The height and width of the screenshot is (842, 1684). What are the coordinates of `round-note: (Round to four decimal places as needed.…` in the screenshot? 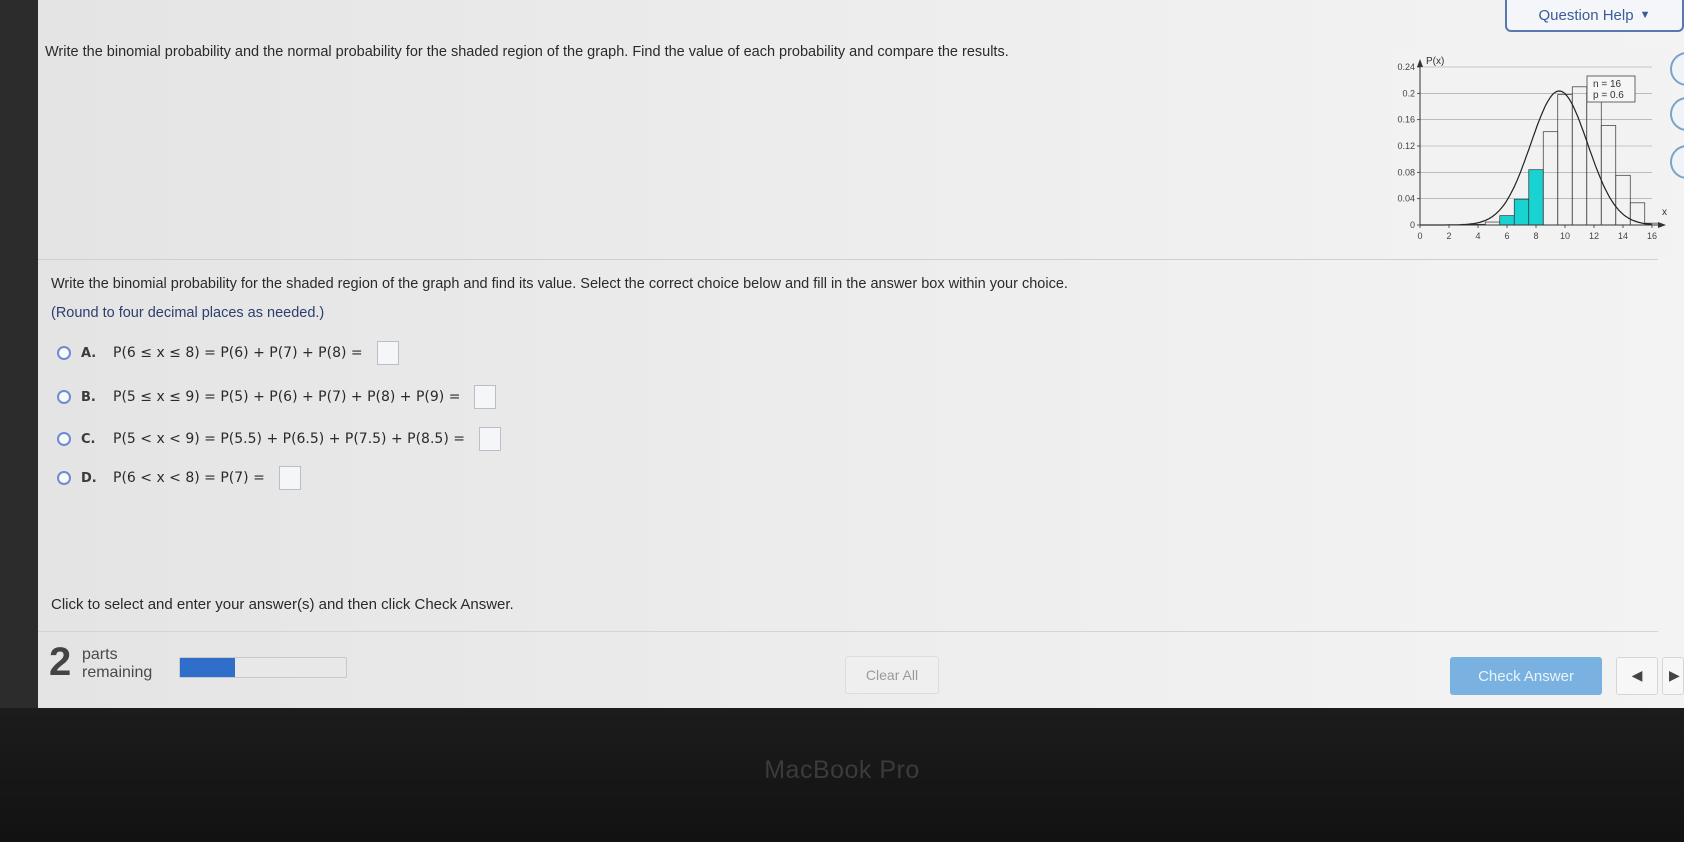 It's located at (188, 313).